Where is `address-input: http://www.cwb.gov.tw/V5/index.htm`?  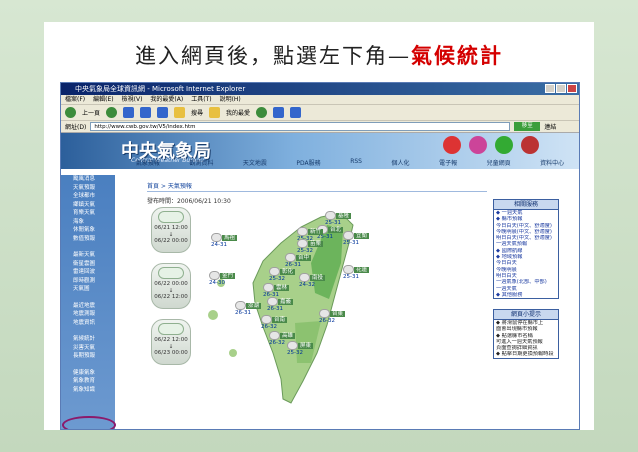
address-input: http://www.cwb.gov.tw/V5/index.htm is located at coordinates (300, 126).